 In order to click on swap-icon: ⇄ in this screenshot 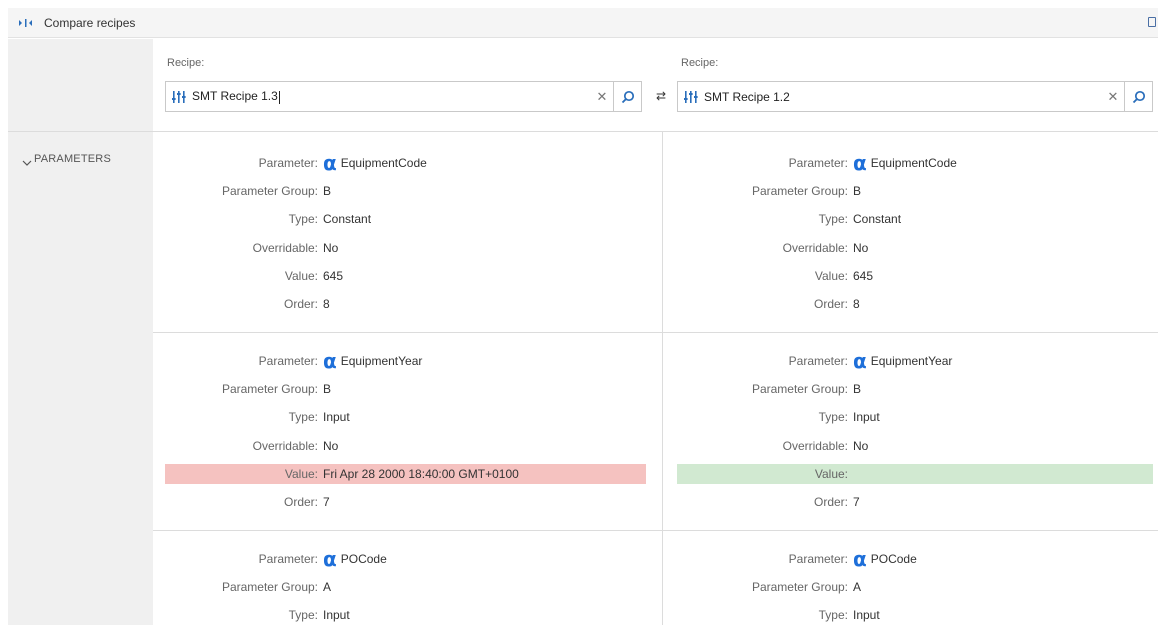, I will do `click(661, 96)`.